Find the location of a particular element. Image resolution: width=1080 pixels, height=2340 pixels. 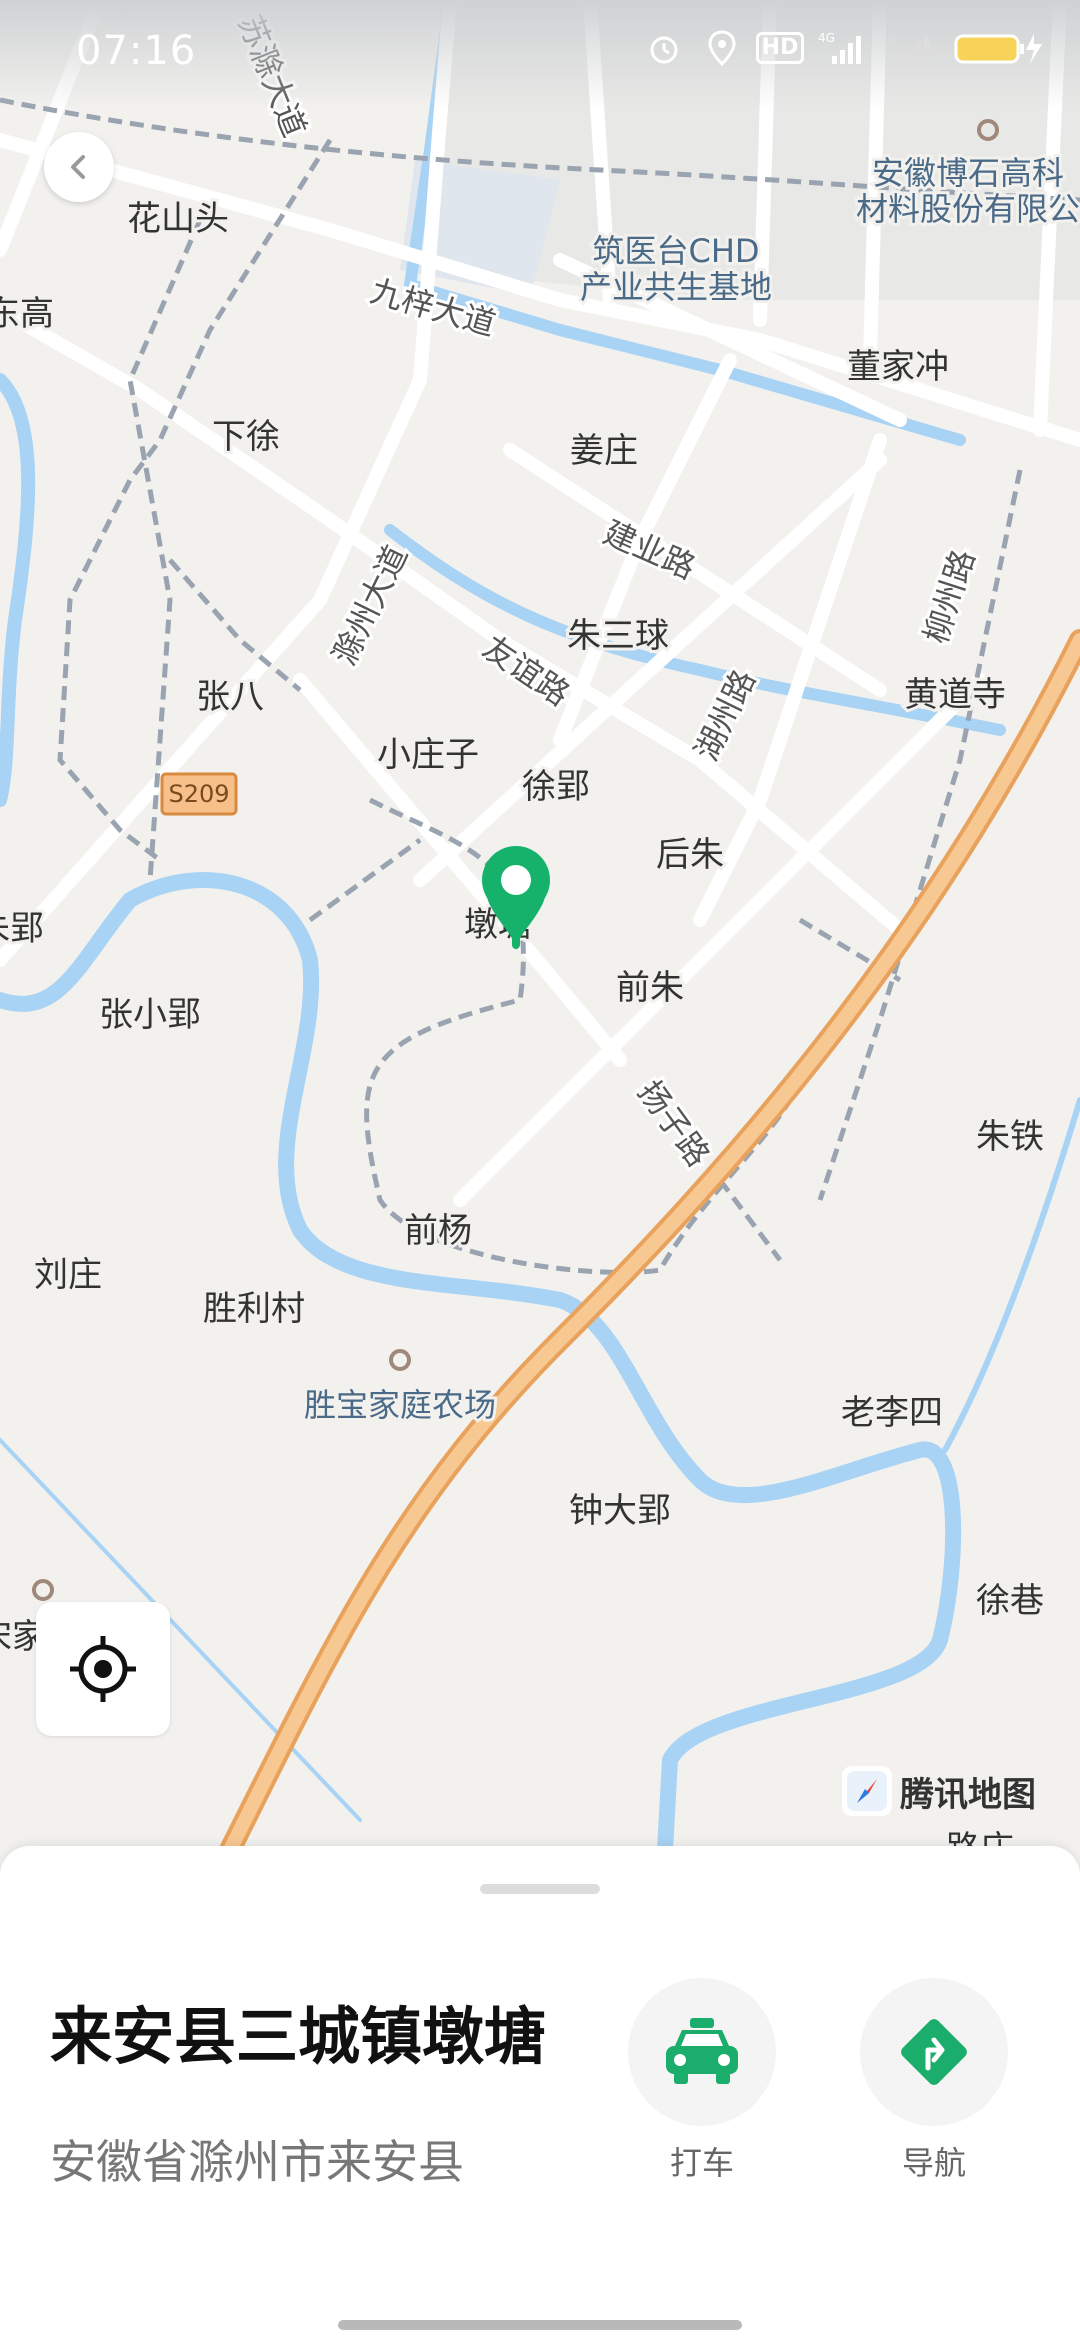

crosshair-icon is located at coordinates (103, 1669).